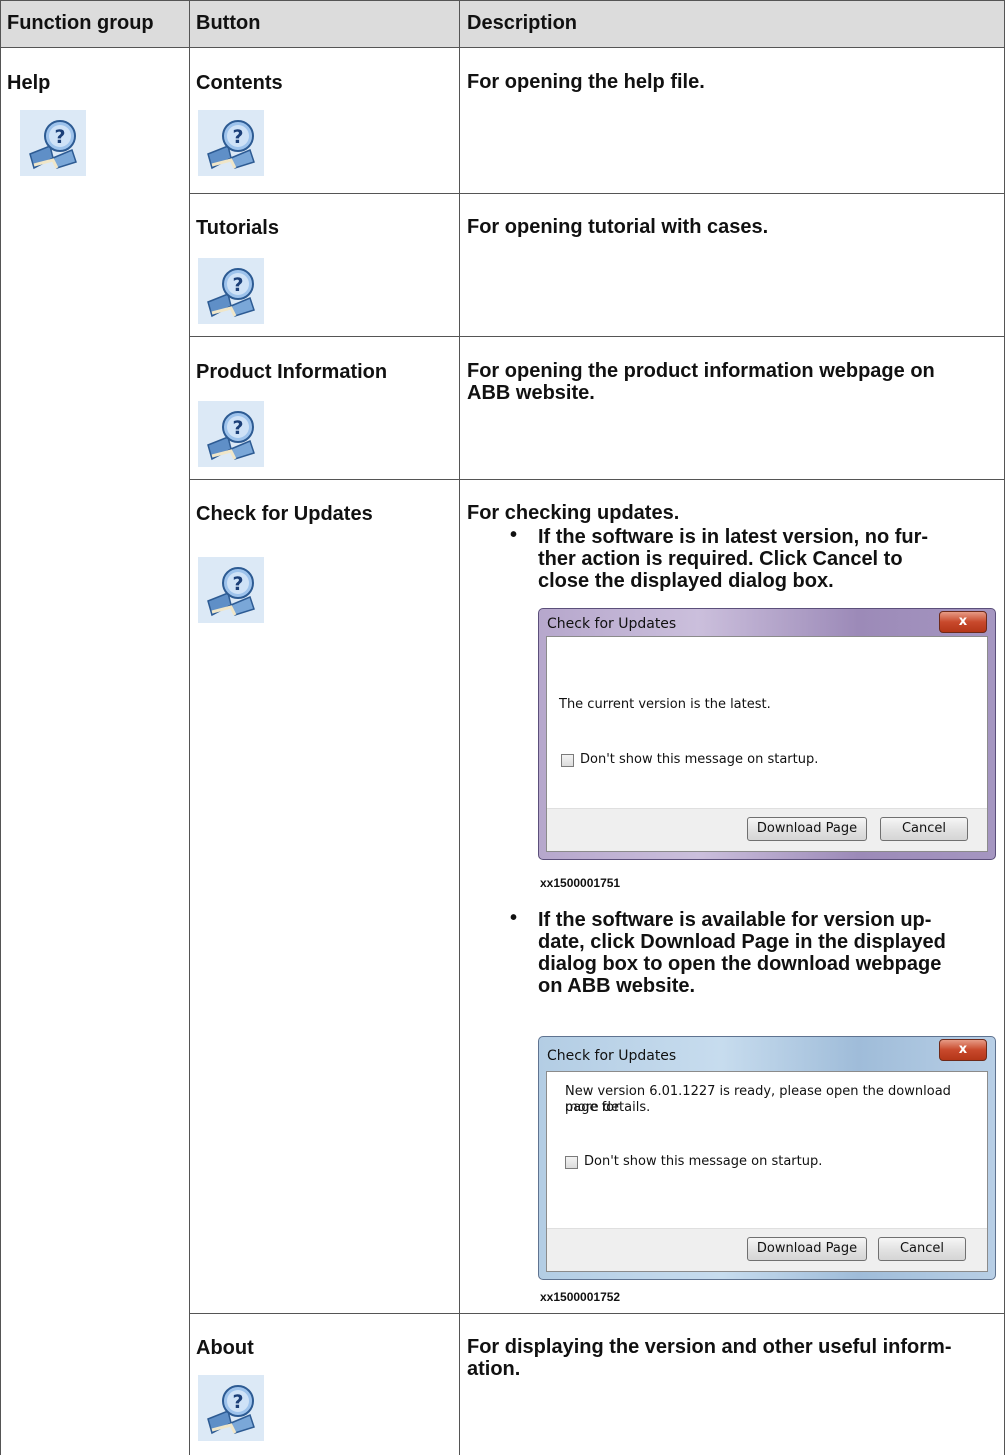 The image size is (1005, 1455). Describe the element at coordinates (231, 434) in the screenshot. I see `product-information-help-icon: ?` at that location.